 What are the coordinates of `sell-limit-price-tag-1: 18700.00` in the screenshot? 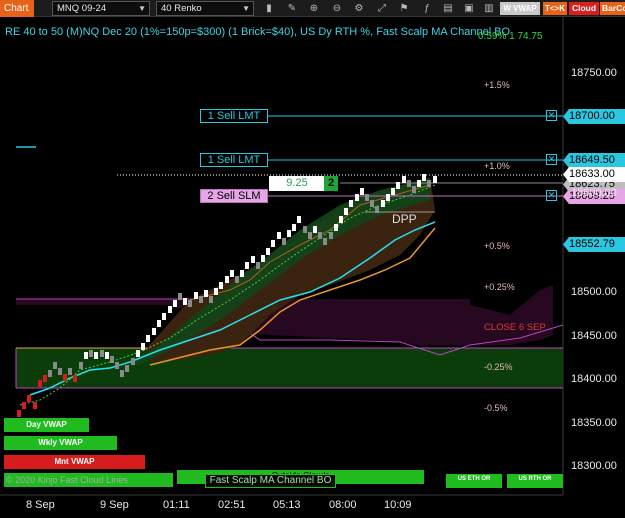 It's located at (594, 116).